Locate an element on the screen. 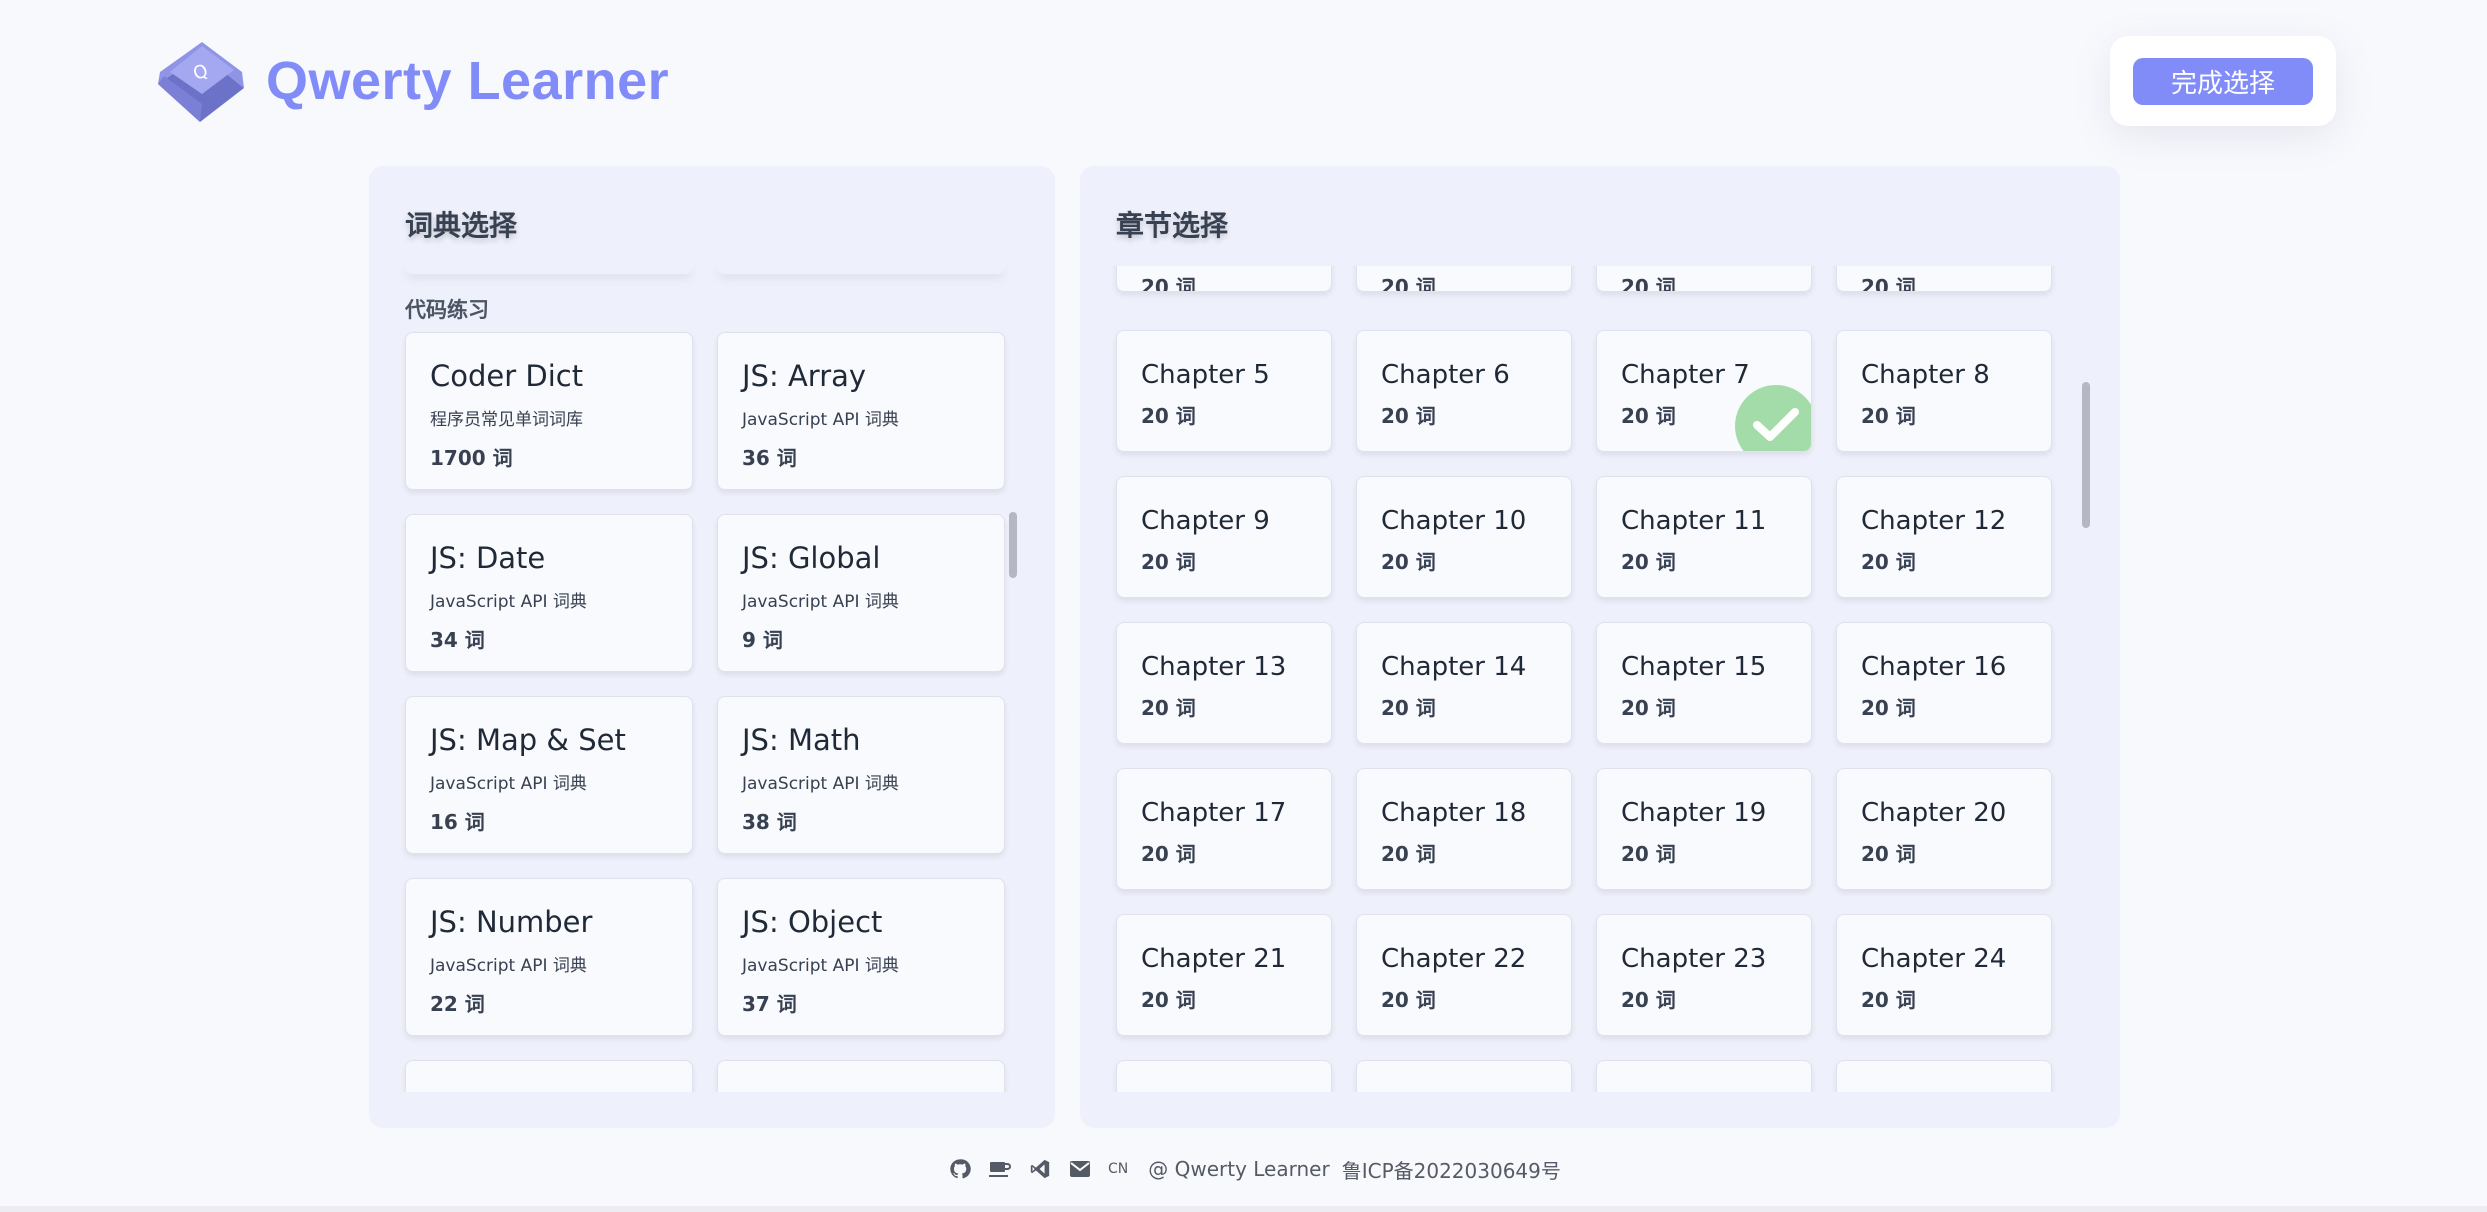 Image resolution: width=2487 pixels, height=1212 pixels. chapter-card: Chapter 10 20 词 is located at coordinates (1464, 537).